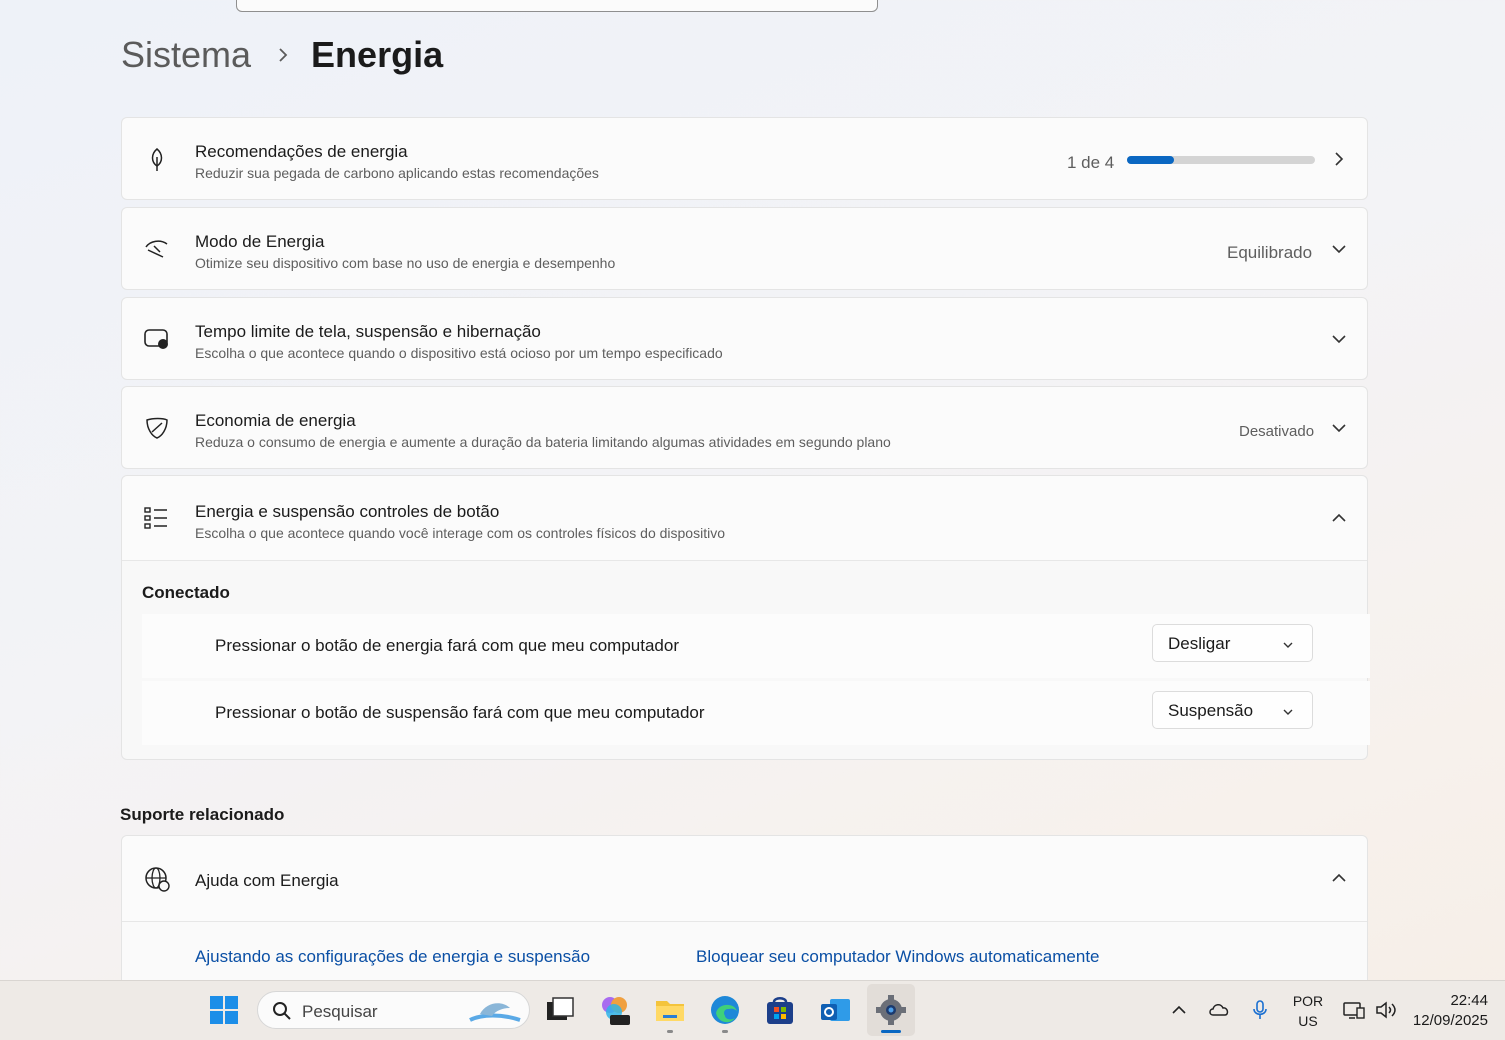  I want to click on top-search-box, so click(557, 6).